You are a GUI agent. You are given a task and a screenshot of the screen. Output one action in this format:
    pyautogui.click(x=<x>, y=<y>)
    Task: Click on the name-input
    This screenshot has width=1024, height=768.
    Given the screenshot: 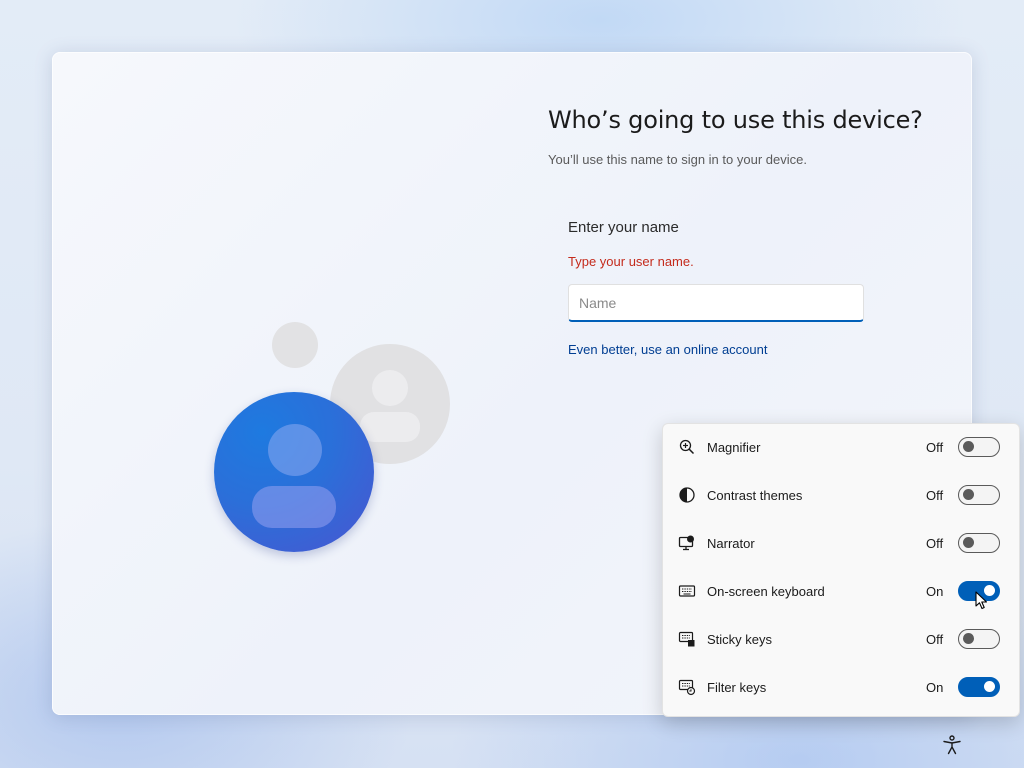 What is the action you would take?
    pyautogui.click(x=716, y=303)
    